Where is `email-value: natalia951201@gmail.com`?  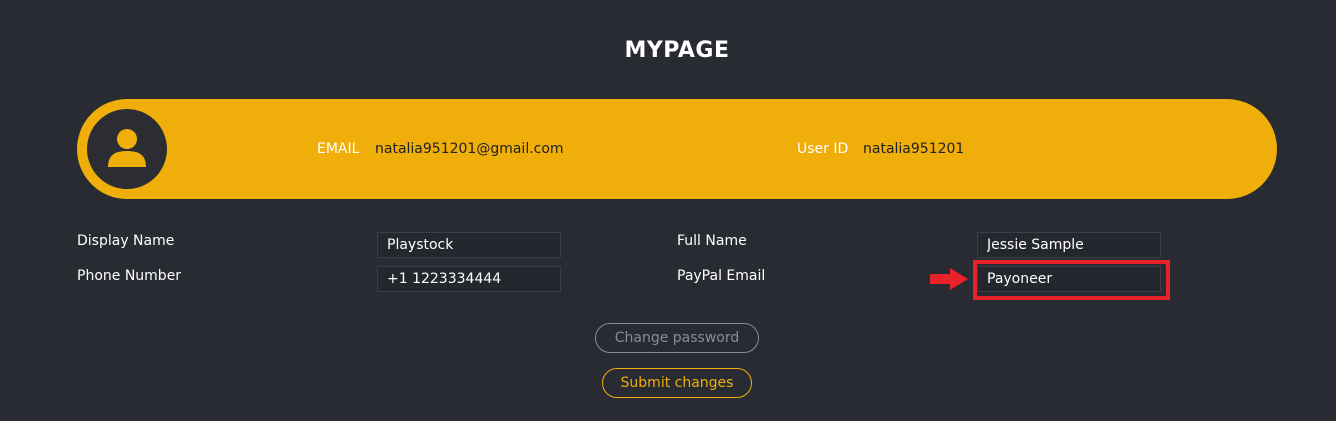 email-value: natalia951201@gmail.com is located at coordinates (469, 149).